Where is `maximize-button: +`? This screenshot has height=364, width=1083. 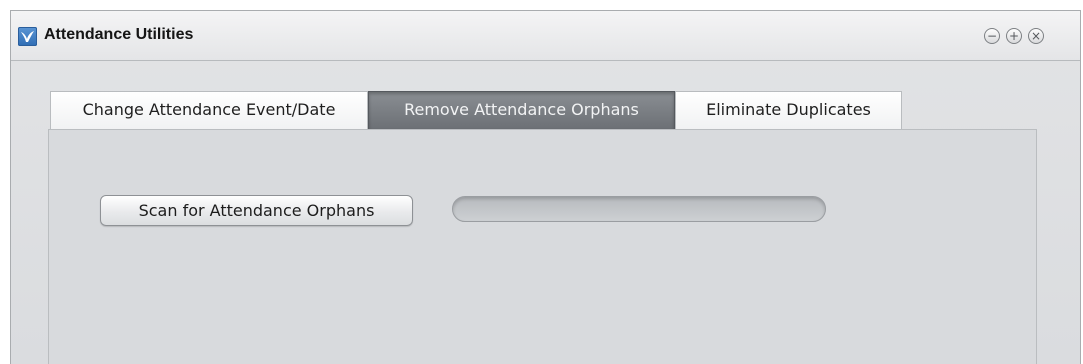 maximize-button: + is located at coordinates (1014, 36).